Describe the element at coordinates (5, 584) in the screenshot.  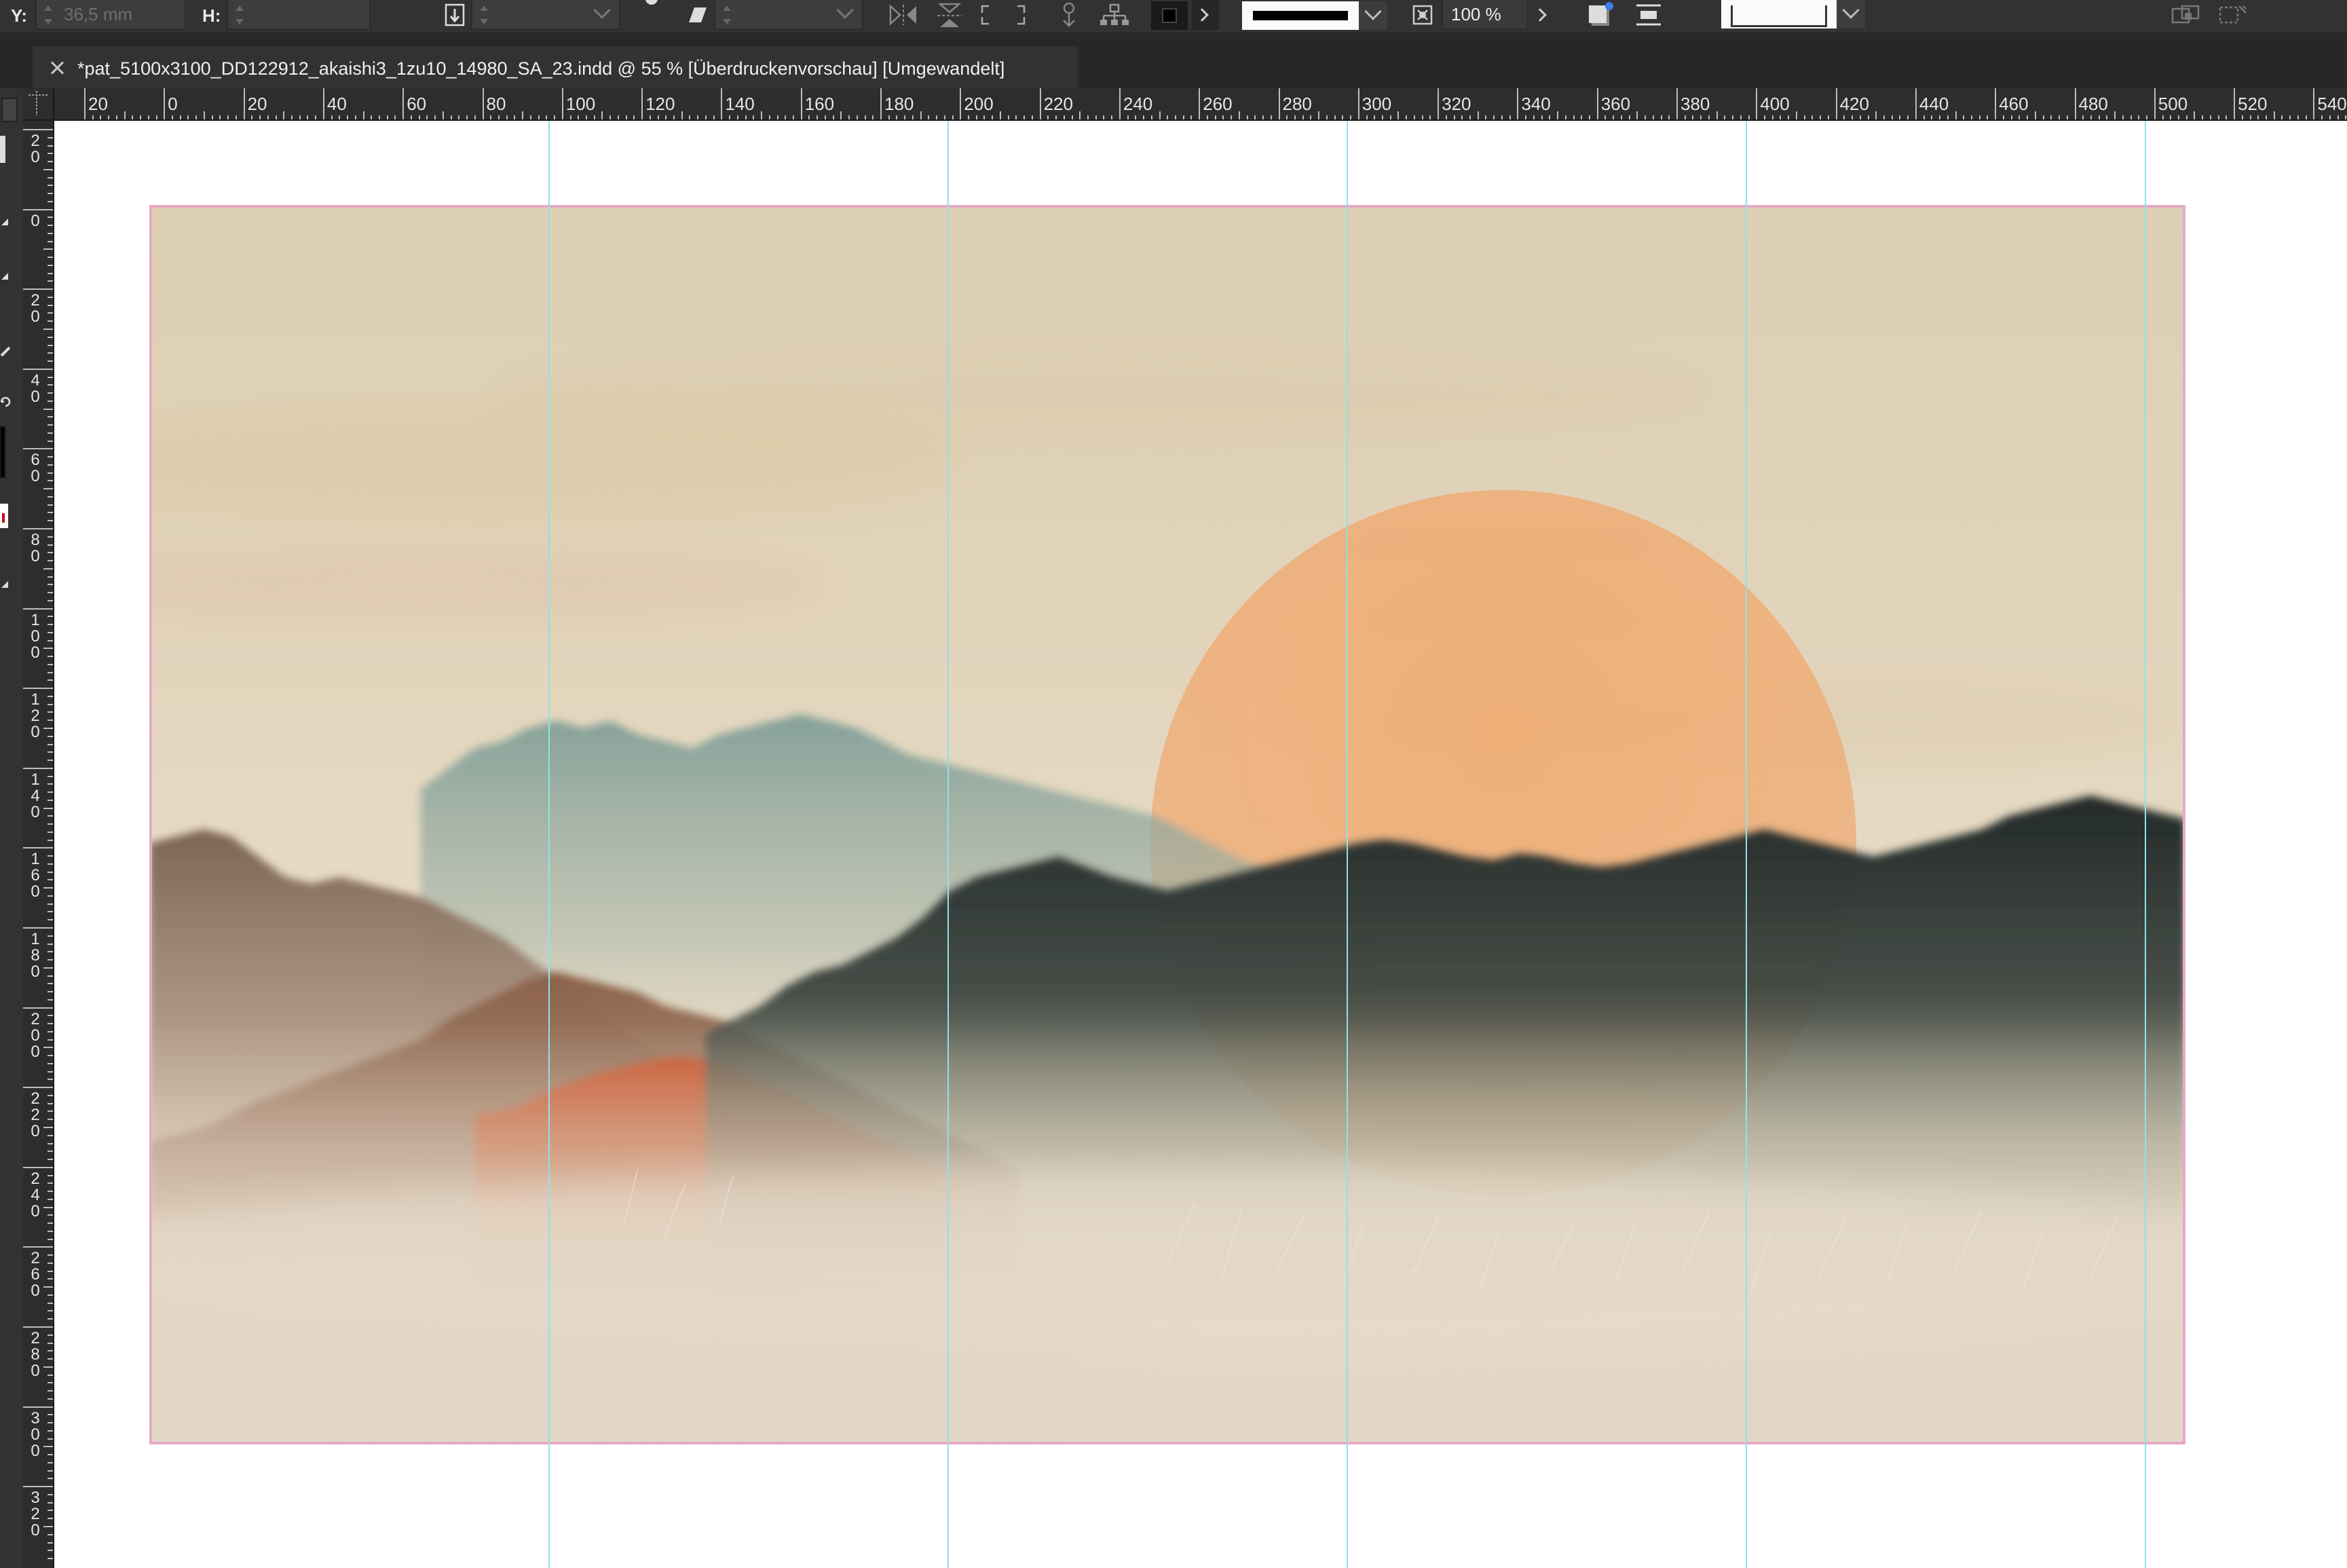
I see `screen-mode-icon` at that location.